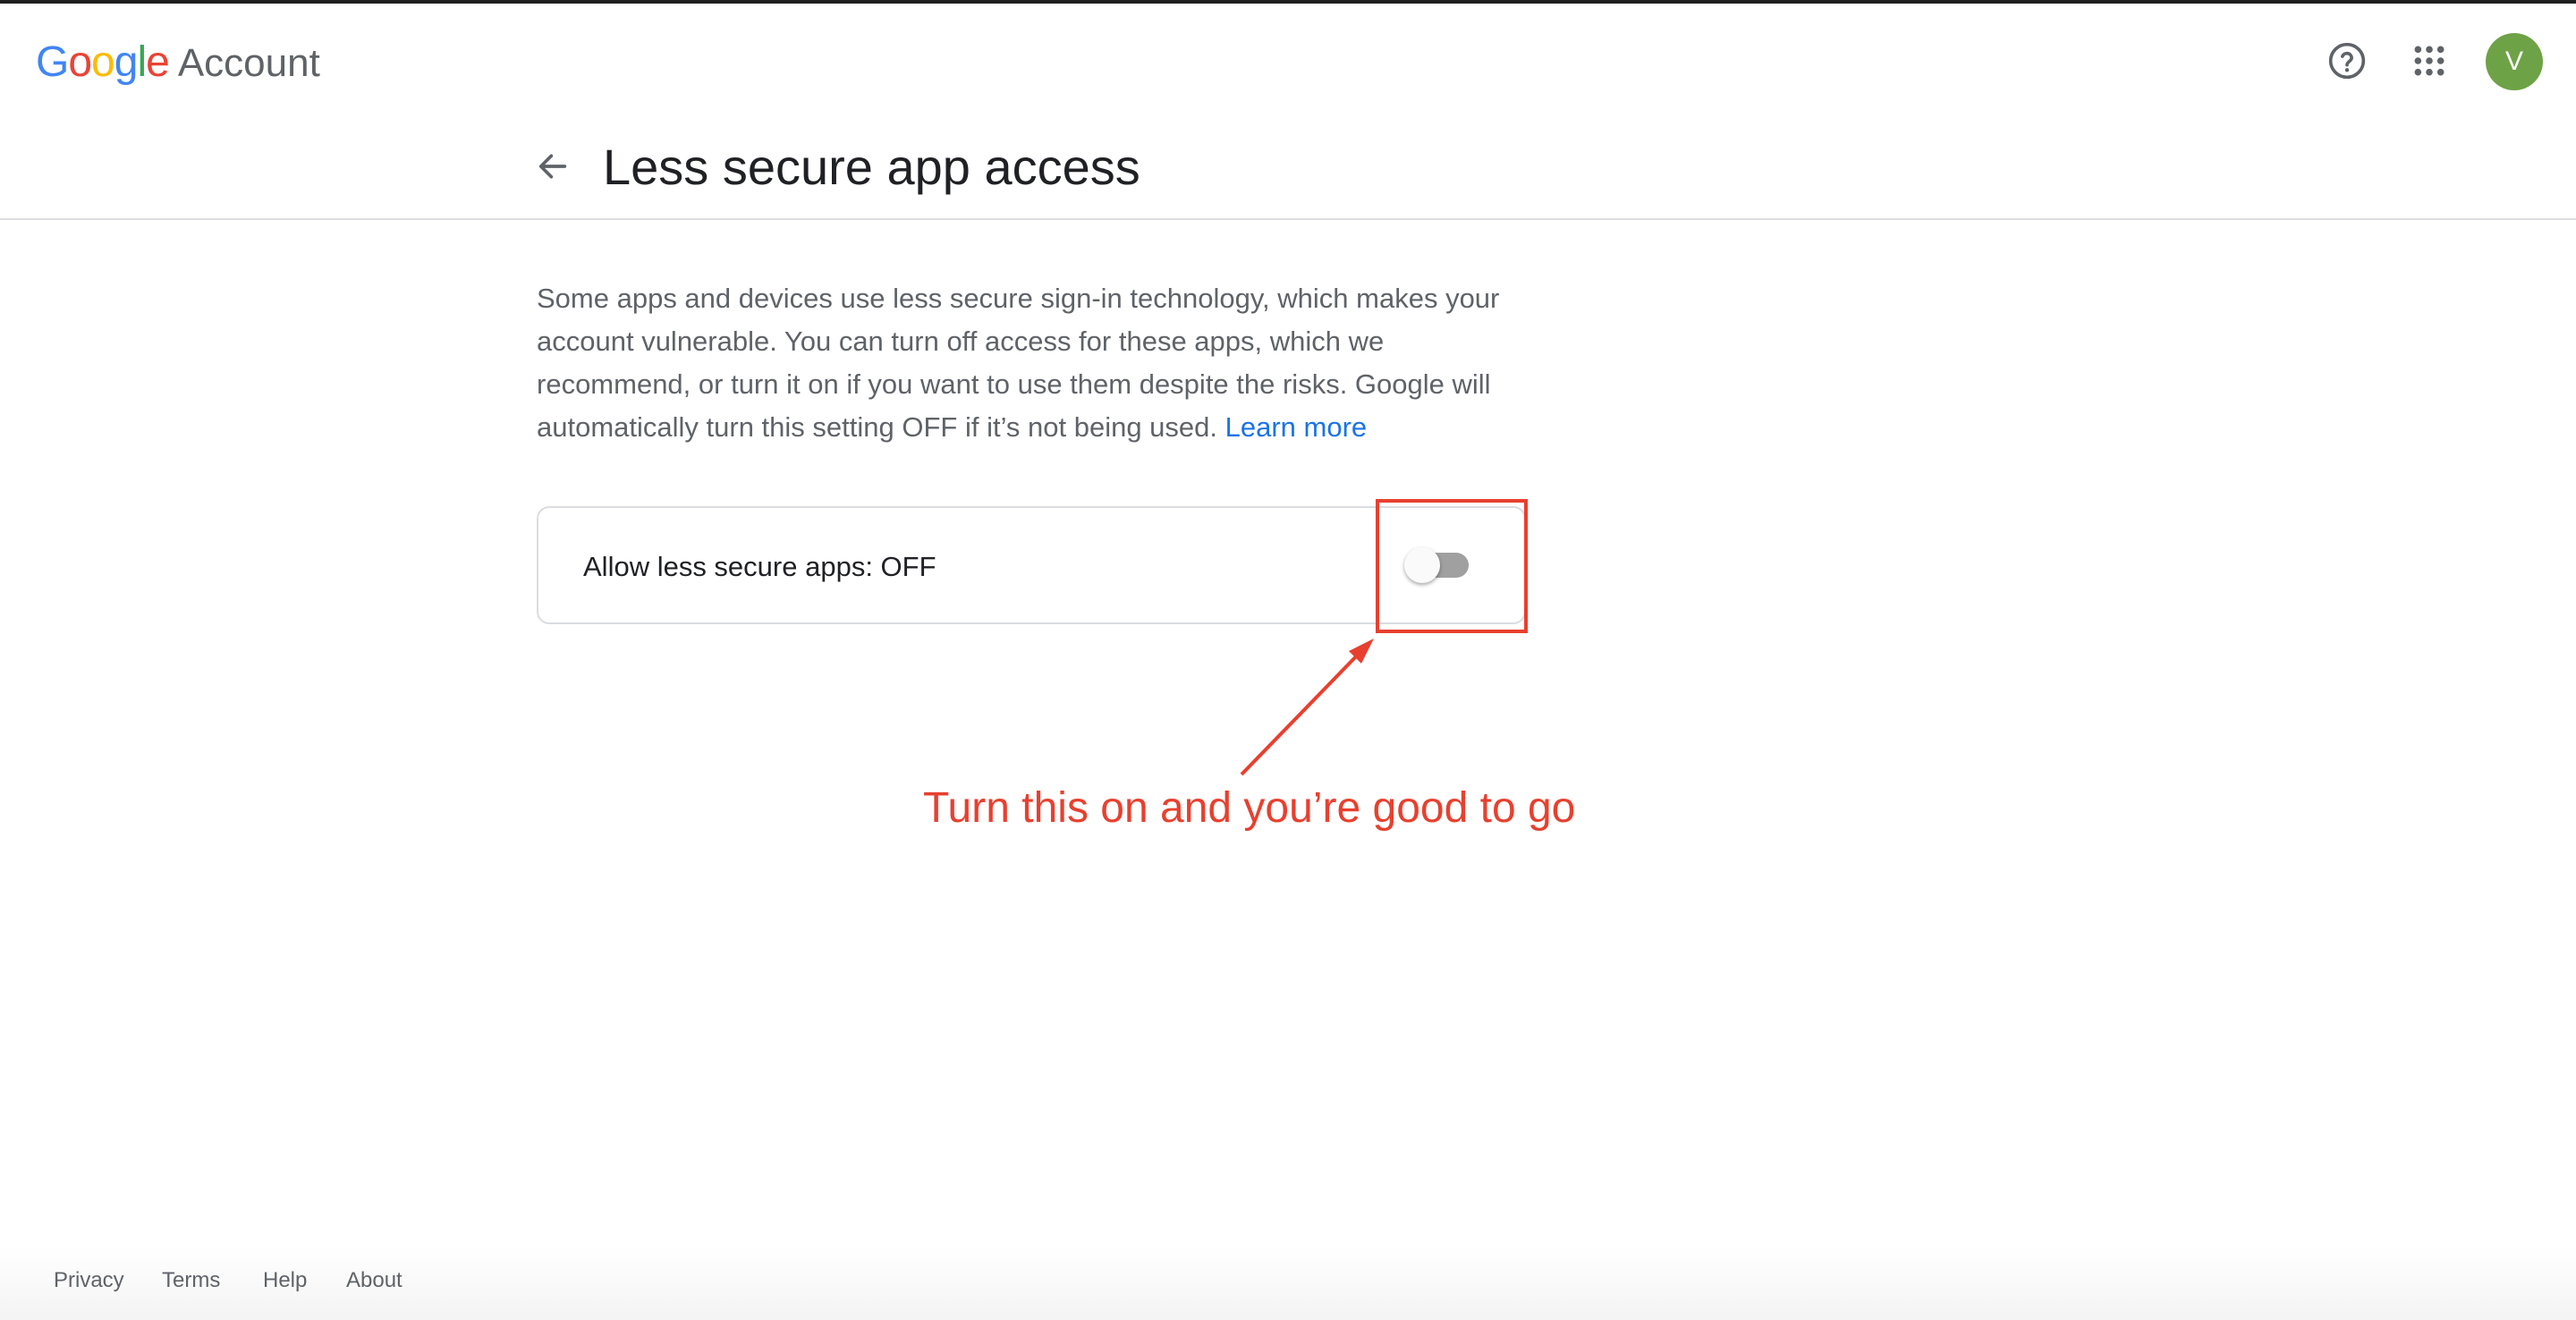 The image size is (2576, 1320). I want to click on help-button, so click(2347, 61).